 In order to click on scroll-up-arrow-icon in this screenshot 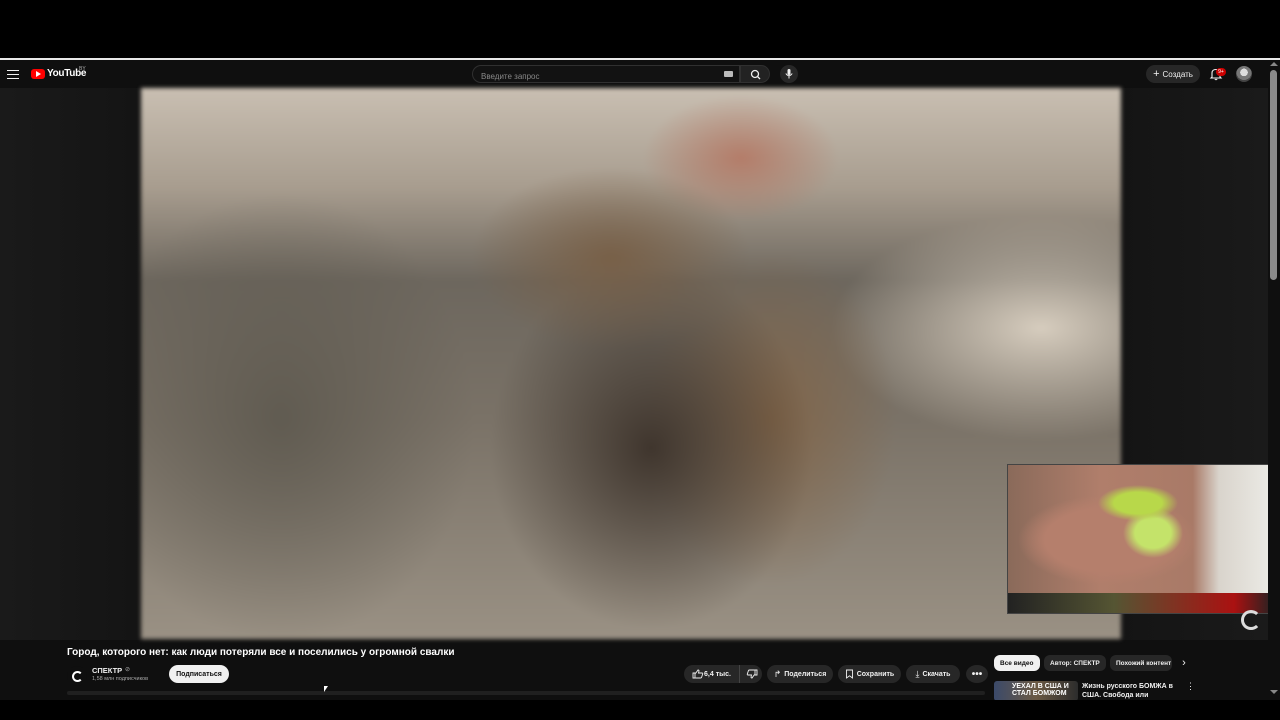, I will do `click(1274, 64)`.